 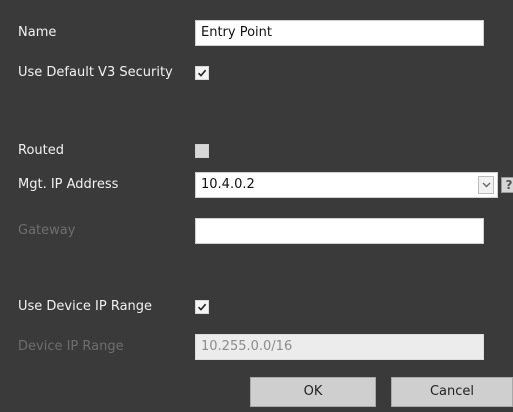 I want to click on mgt-ip-row: Mgt. IP Address 10.4.0.2 ?, so click(x=256, y=185).